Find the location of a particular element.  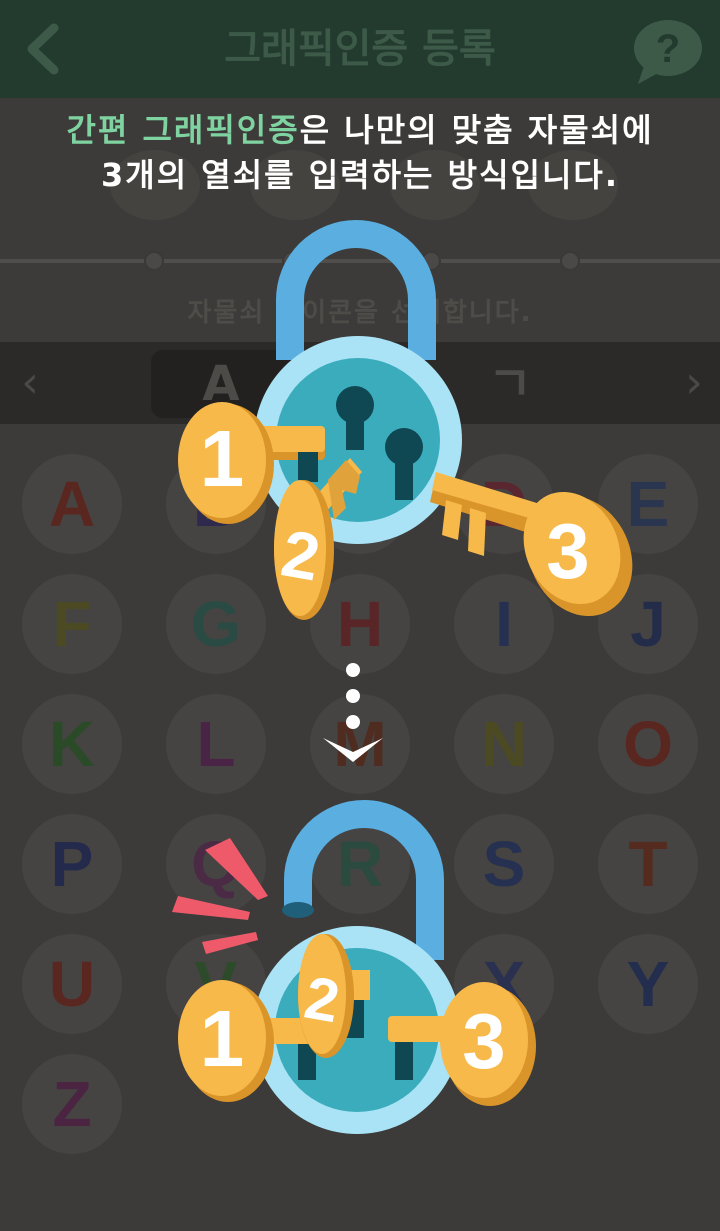

key-3-icon: 3 is located at coordinates (531, 544).